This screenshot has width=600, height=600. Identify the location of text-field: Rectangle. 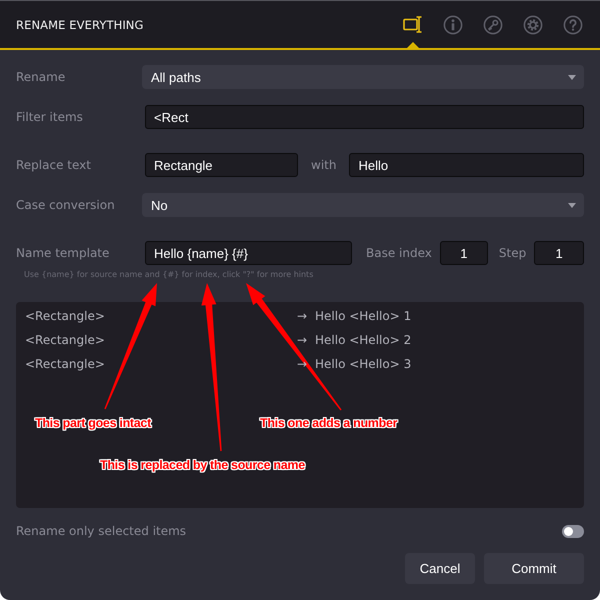
(221, 165).